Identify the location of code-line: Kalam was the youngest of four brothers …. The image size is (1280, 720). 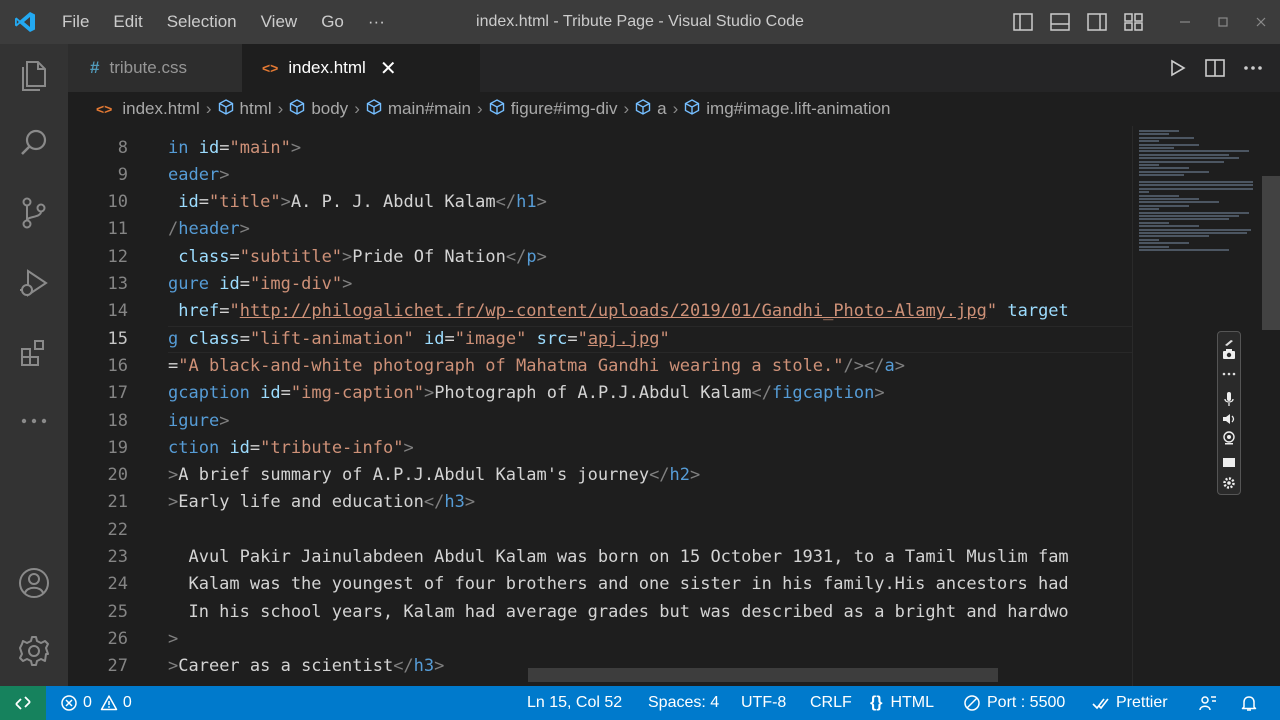
(618, 584).